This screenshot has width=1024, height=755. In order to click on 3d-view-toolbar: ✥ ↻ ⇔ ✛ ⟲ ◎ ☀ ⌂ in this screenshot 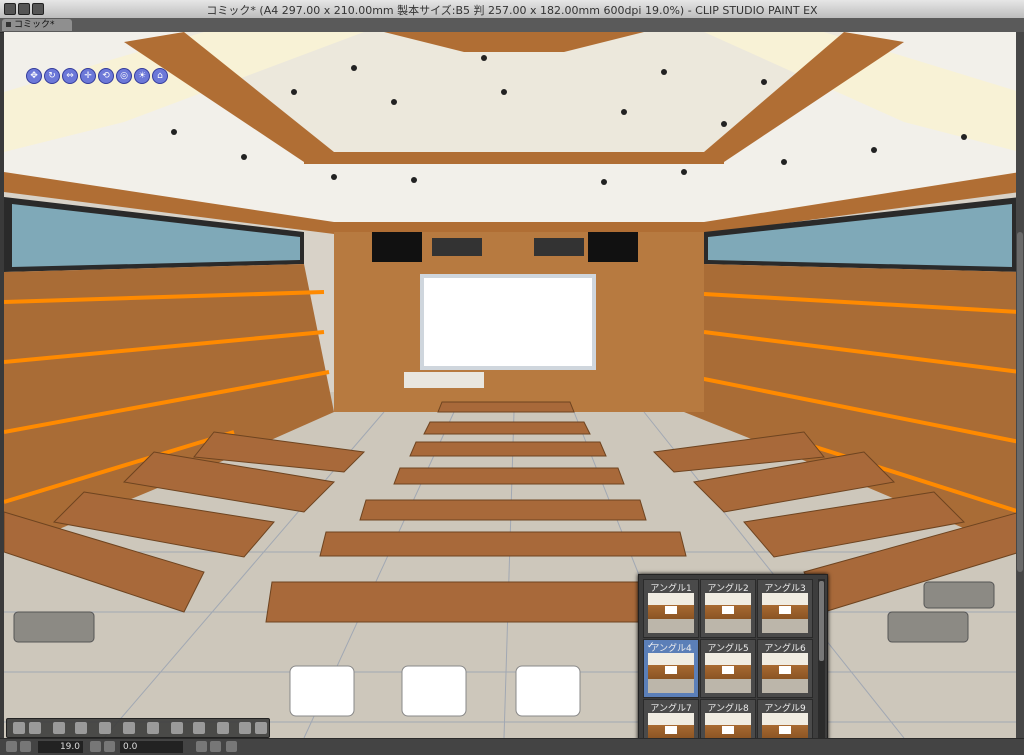, I will do `click(97, 77)`.